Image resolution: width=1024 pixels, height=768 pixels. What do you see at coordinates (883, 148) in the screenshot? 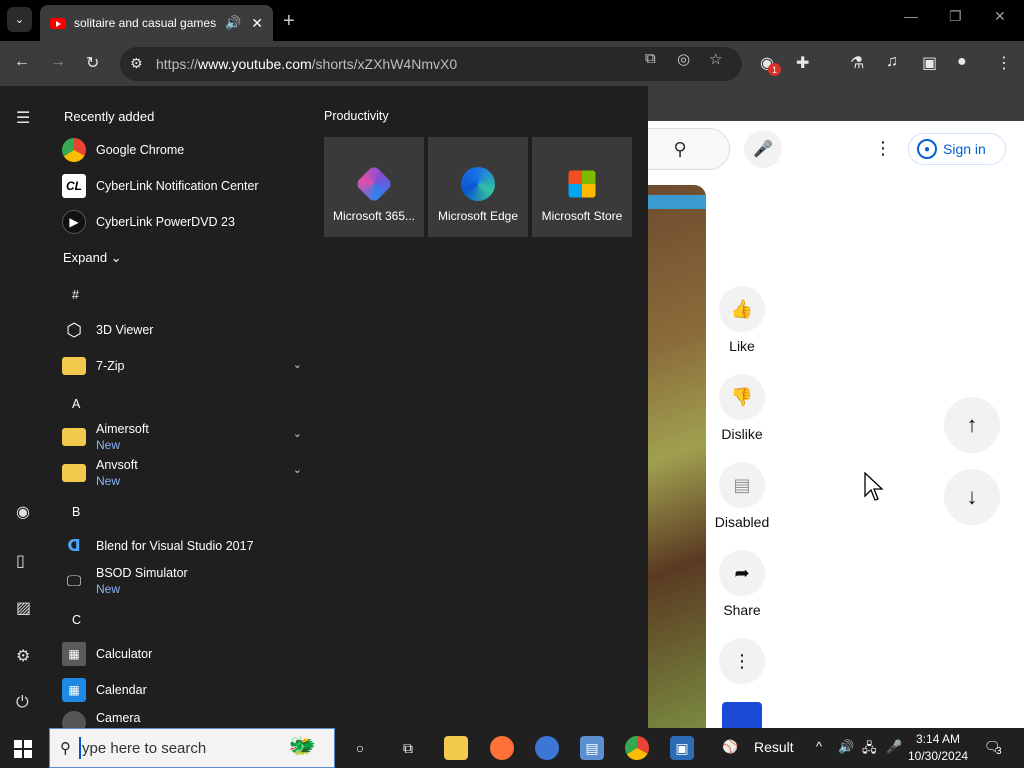
I see `youtube-more-button: ⋮` at bounding box center [883, 148].